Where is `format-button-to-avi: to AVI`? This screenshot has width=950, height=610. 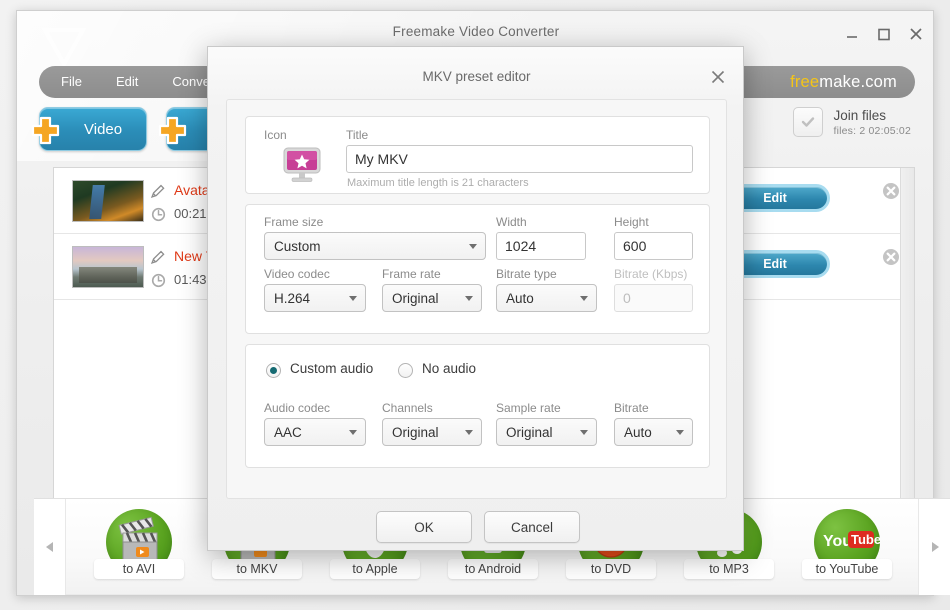
format-button-to-avi: to AVI is located at coordinates (139, 548).